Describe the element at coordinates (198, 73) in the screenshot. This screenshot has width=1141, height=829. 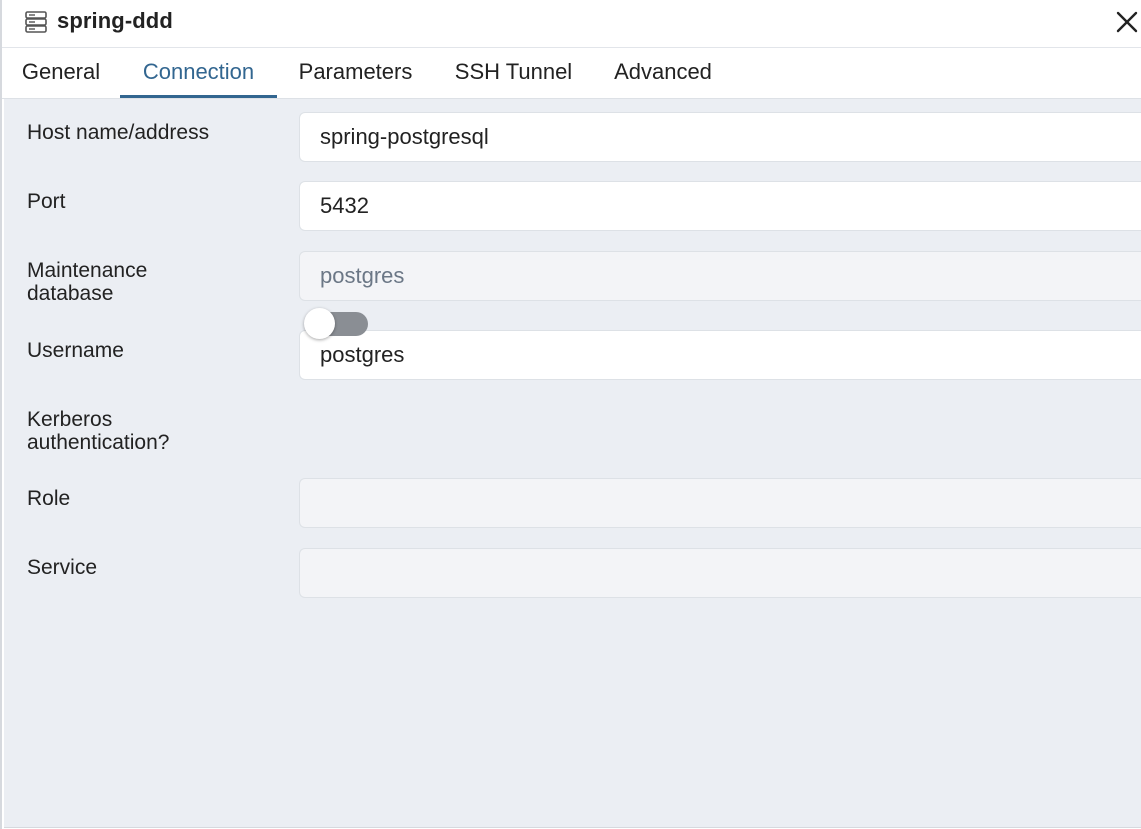
I see `tab-connection: Connection` at that location.